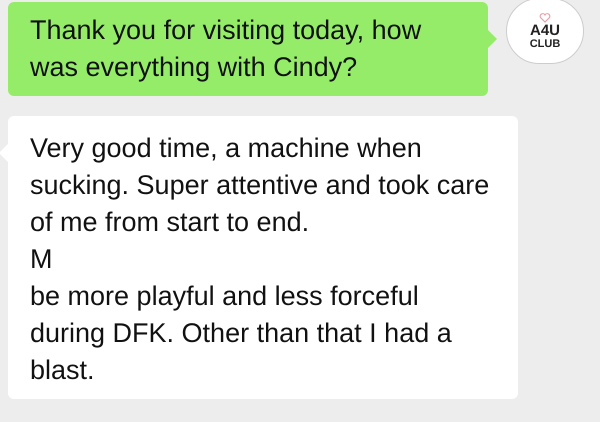 The image size is (600, 422). What do you see at coordinates (545, 30) in the screenshot?
I see `avatar-text: A4U` at bounding box center [545, 30].